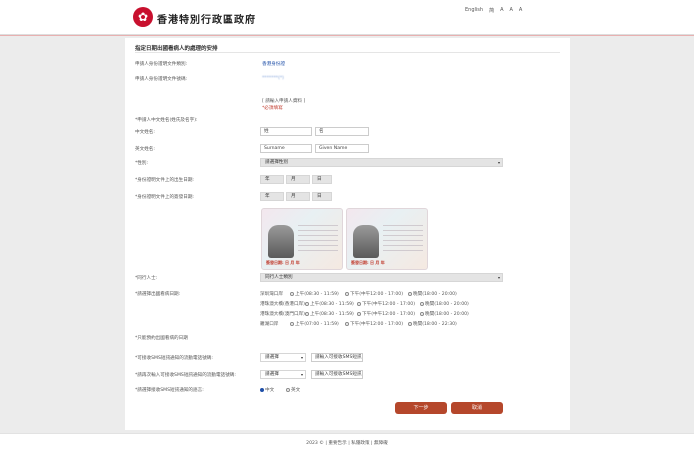  I want to click on sms-language-english: 英文, so click(293, 390).